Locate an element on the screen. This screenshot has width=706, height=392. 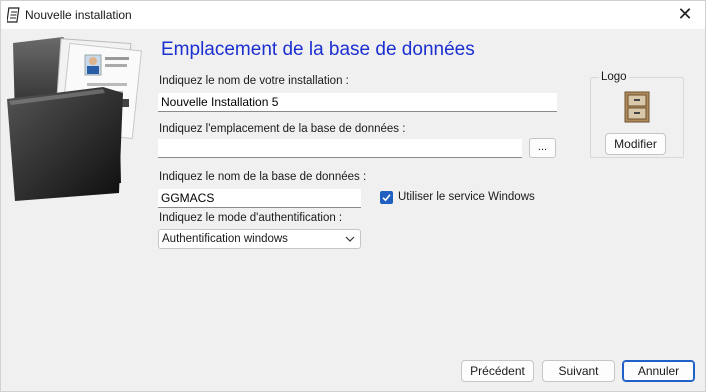
next-button: Suivant is located at coordinates (578, 371).